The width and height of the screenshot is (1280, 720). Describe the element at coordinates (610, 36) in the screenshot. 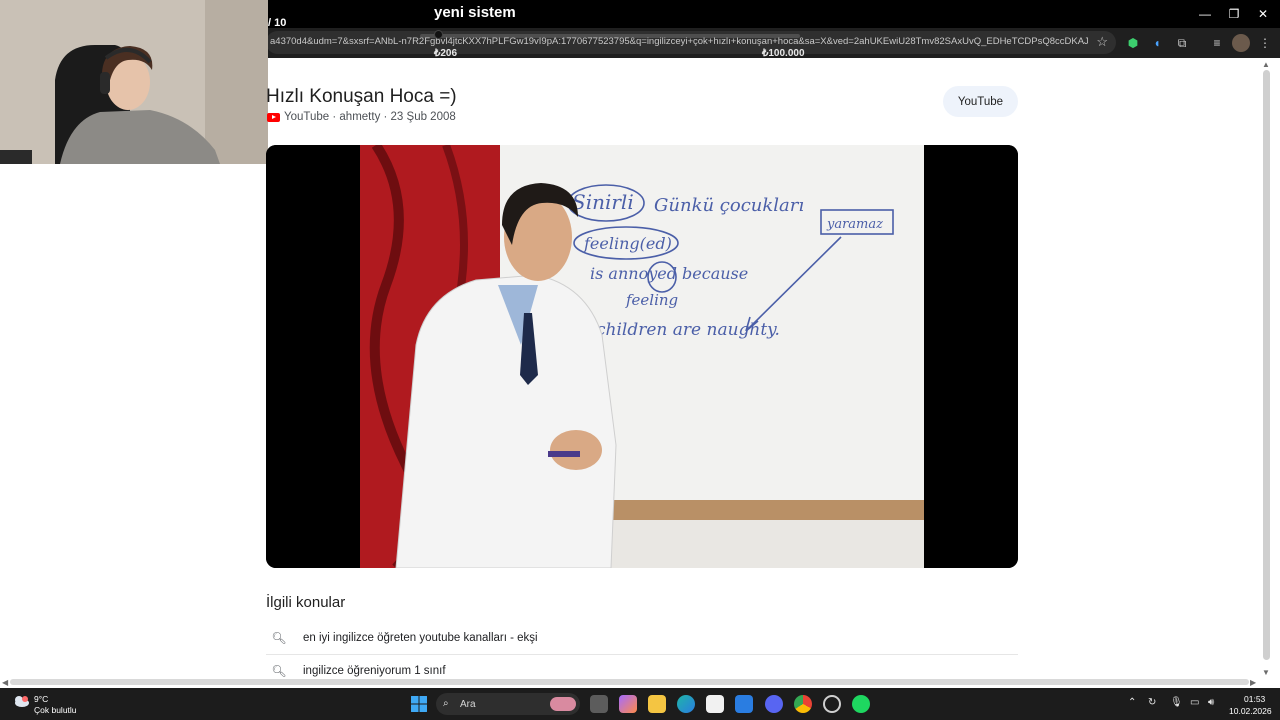

I see `overlay-progress-track` at that location.